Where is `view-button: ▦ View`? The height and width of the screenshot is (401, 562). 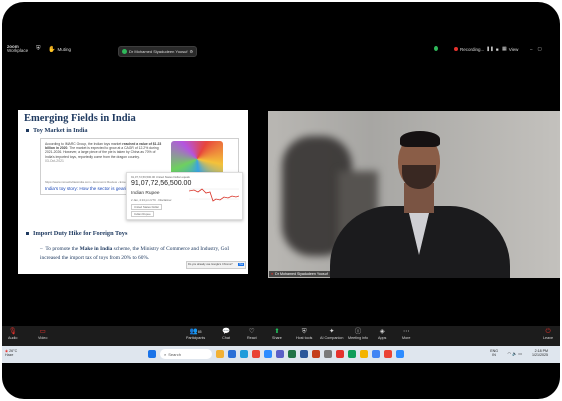 view-button: ▦ View is located at coordinates (510, 49).